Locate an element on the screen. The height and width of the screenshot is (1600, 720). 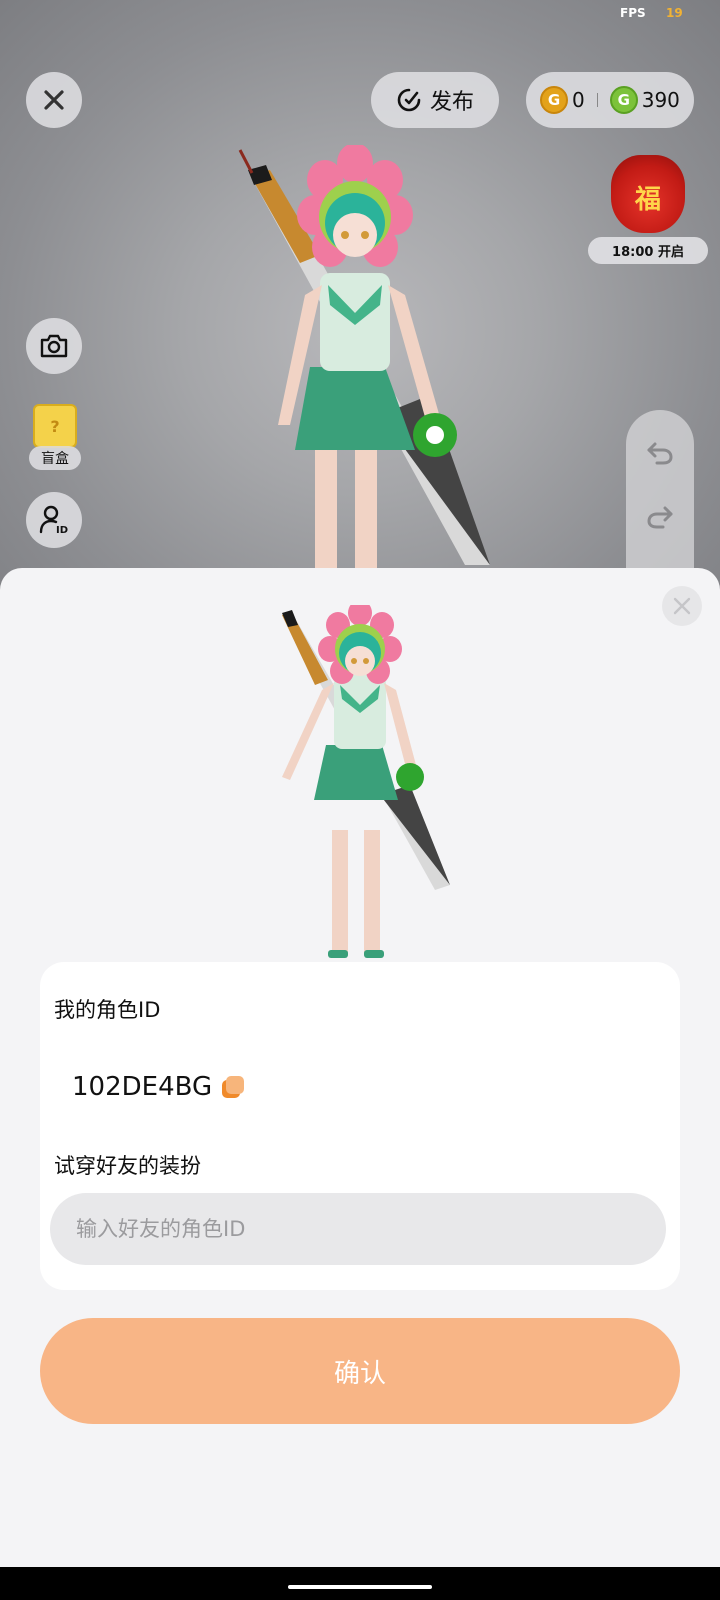
home-indicator is located at coordinates (360, 1587).